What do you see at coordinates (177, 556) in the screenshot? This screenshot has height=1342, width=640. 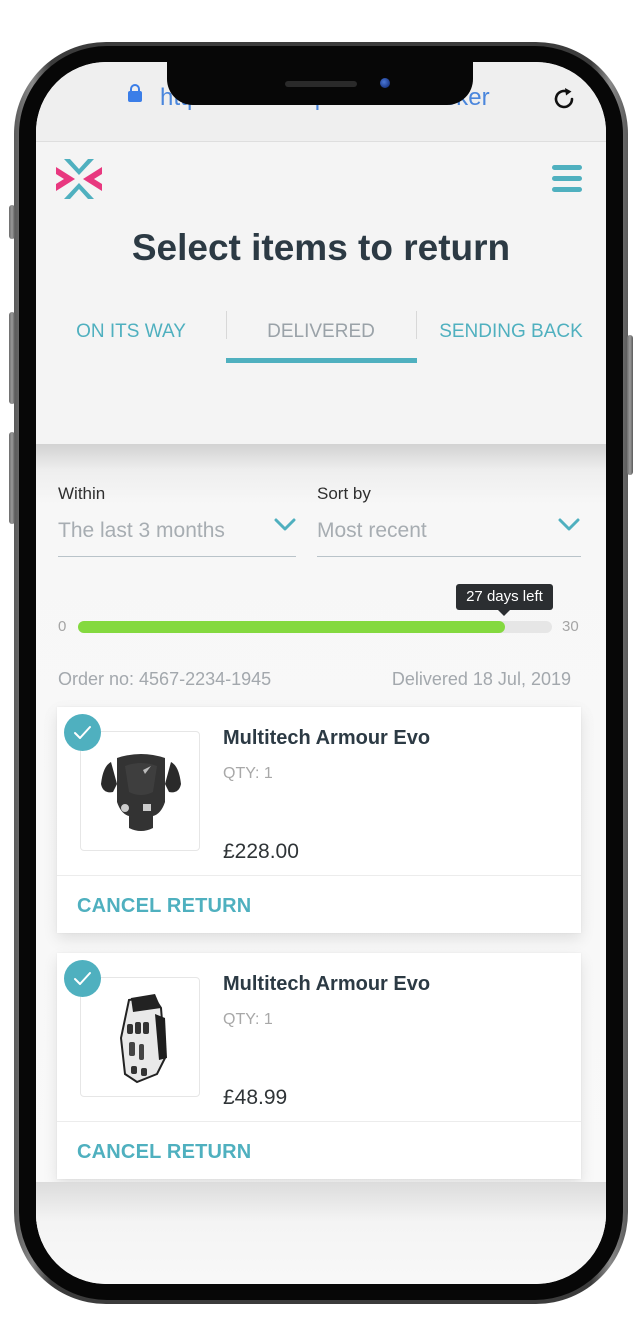 I see `within-underline` at bounding box center [177, 556].